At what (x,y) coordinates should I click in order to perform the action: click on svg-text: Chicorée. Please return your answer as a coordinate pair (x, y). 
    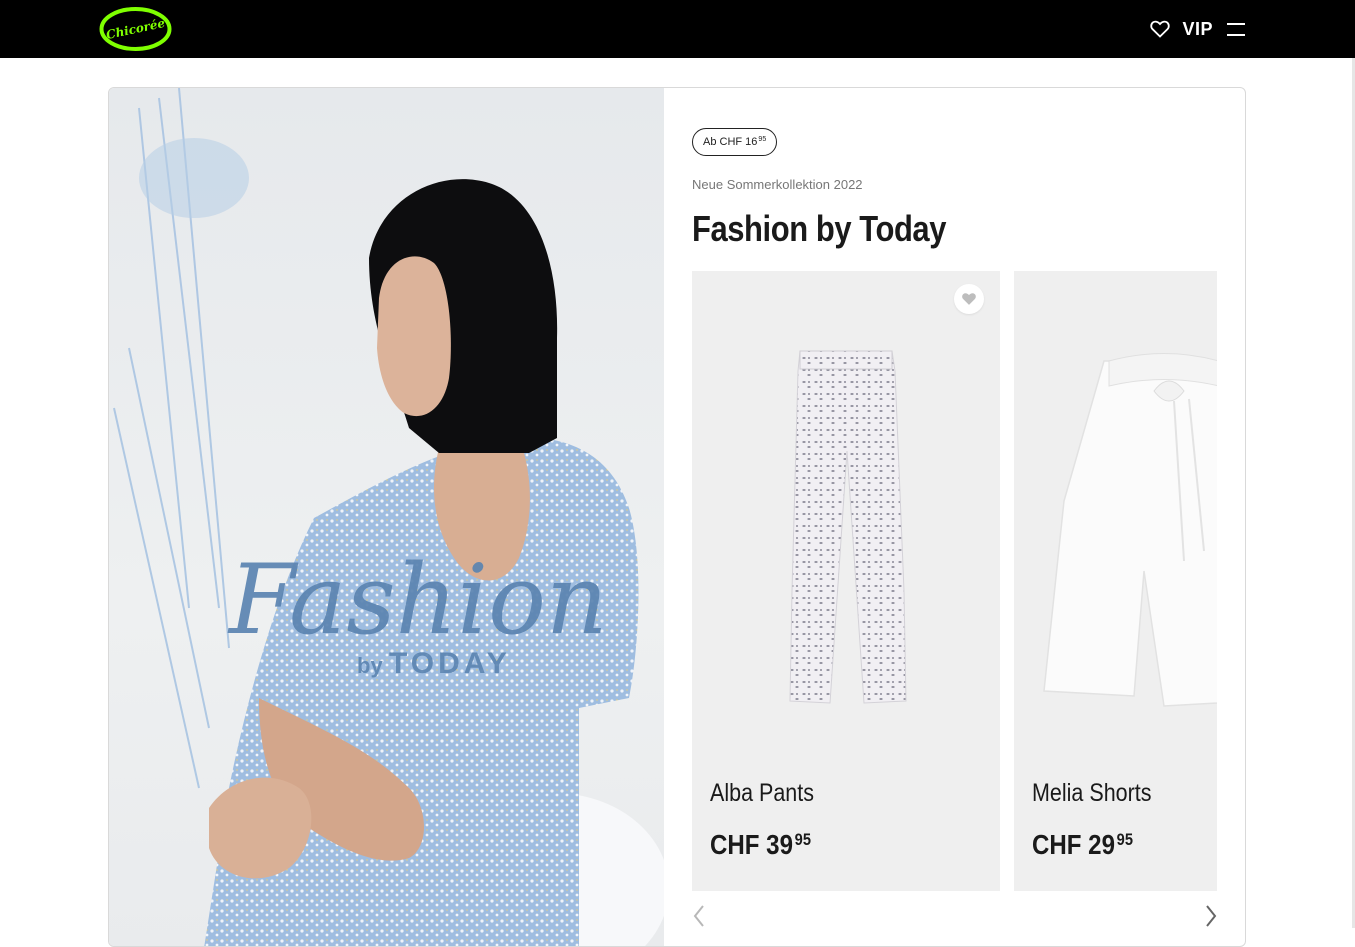
    Looking at the image, I should click on (136, 29).